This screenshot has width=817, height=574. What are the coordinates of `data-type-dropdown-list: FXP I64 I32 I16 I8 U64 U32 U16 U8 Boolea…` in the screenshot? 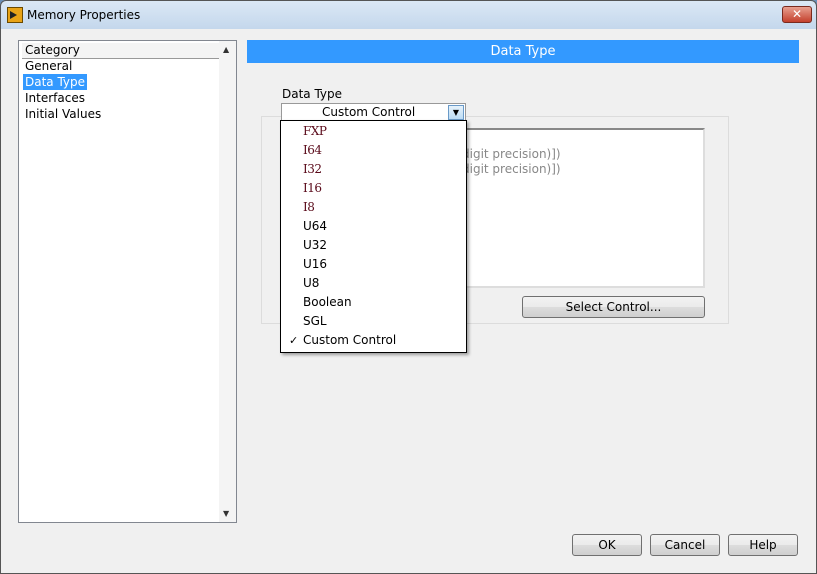 It's located at (373, 236).